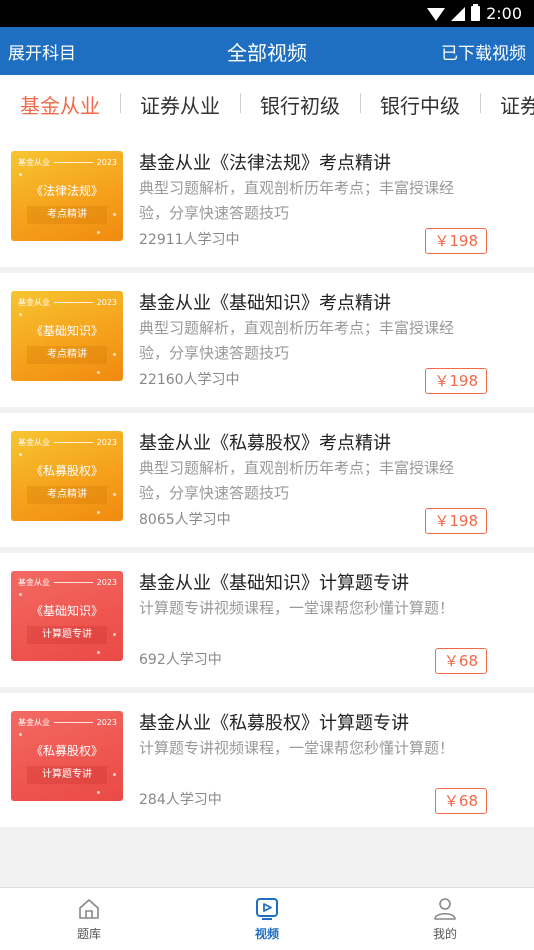 This screenshot has width=534, height=950. I want to click on course-thumbnail: 基金从业 2023 《基础知识》 计算题专讲, so click(67, 616).